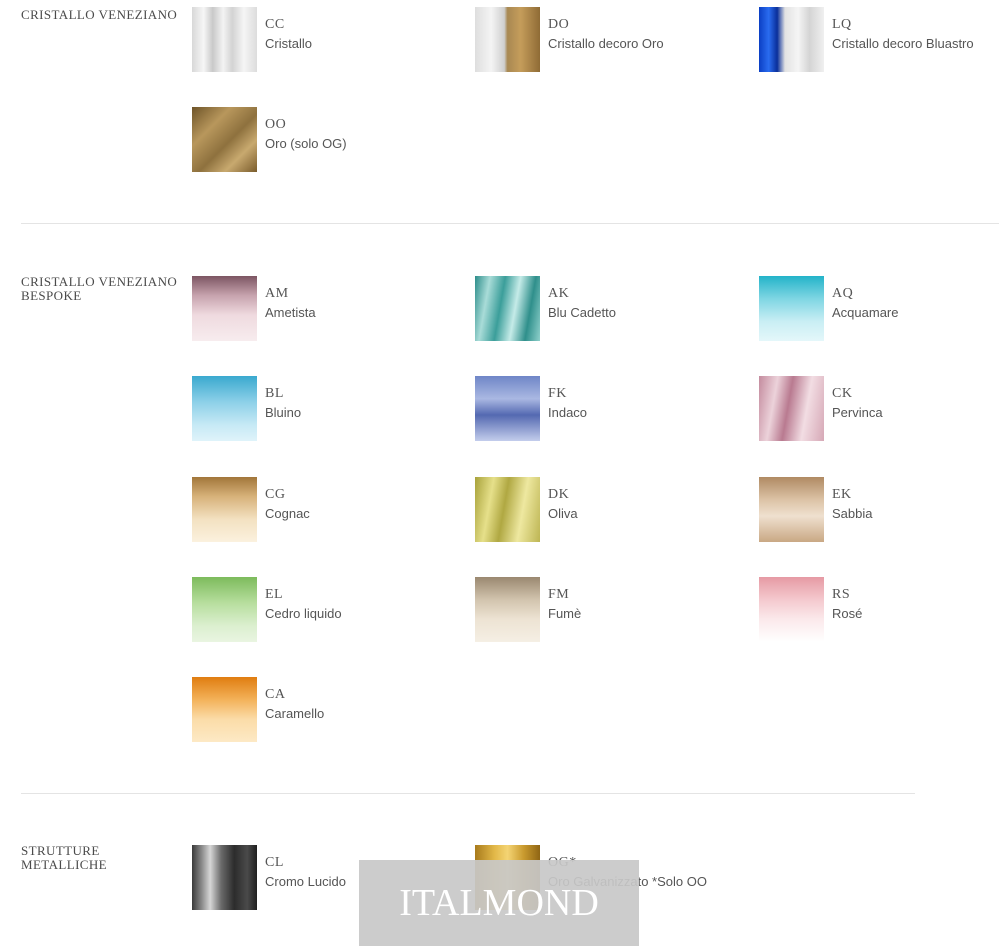 The height and width of the screenshot is (946, 999). Describe the element at coordinates (224, 408) in the screenshot. I see `light-blue-glass-swatch-icon` at that location.